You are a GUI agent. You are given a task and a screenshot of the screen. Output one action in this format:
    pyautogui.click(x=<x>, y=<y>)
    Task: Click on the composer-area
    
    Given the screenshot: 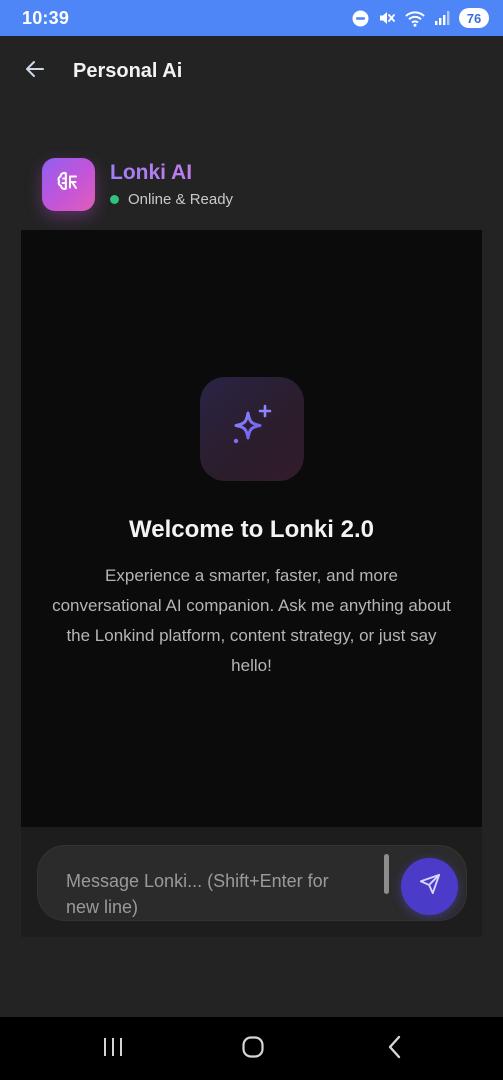 What is the action you would take?
    pyautogui.click(x=251, y=882)
    